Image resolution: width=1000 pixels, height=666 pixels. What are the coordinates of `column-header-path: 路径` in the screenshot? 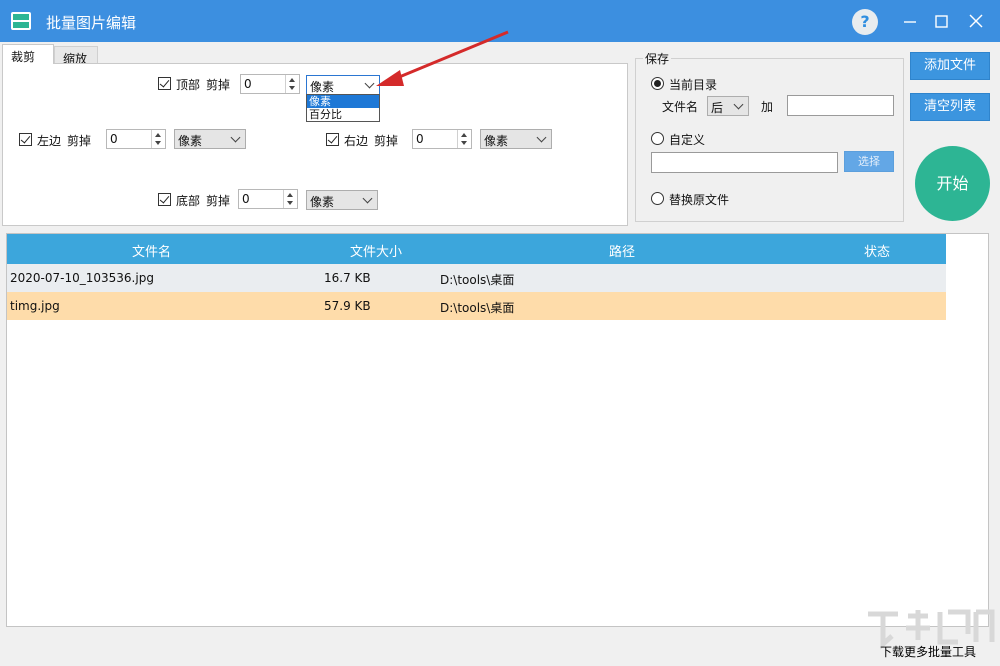 It's located at (622, 250).